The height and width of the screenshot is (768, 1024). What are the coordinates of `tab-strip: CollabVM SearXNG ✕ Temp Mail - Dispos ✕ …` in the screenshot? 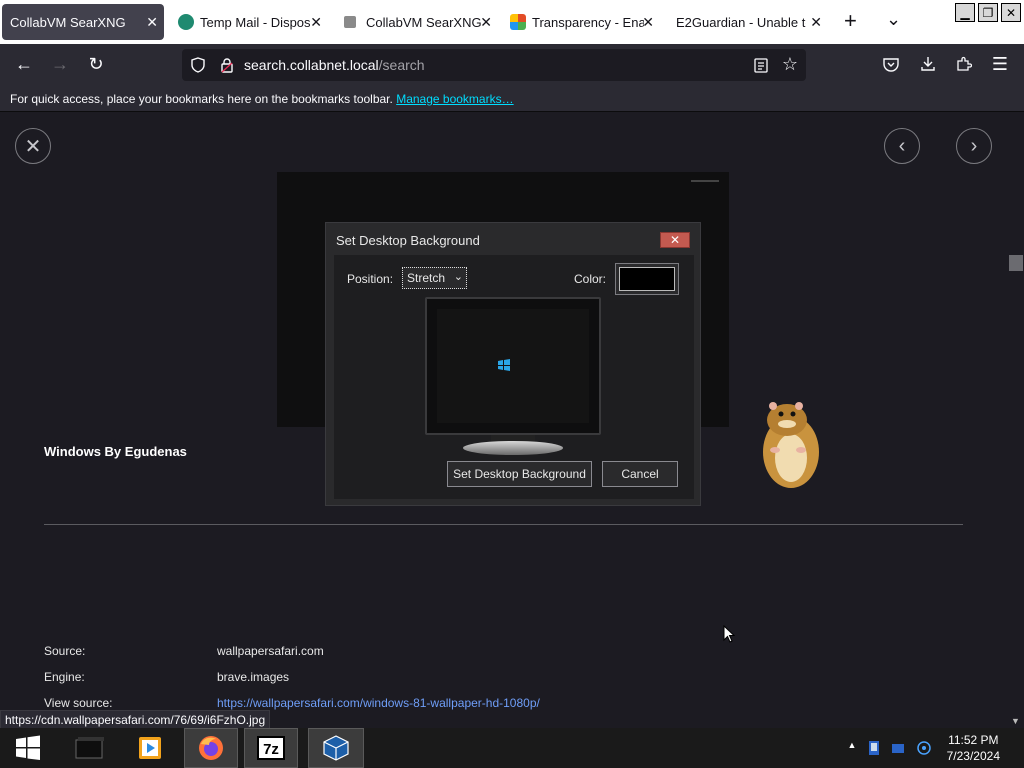 It's located at (512, 22).